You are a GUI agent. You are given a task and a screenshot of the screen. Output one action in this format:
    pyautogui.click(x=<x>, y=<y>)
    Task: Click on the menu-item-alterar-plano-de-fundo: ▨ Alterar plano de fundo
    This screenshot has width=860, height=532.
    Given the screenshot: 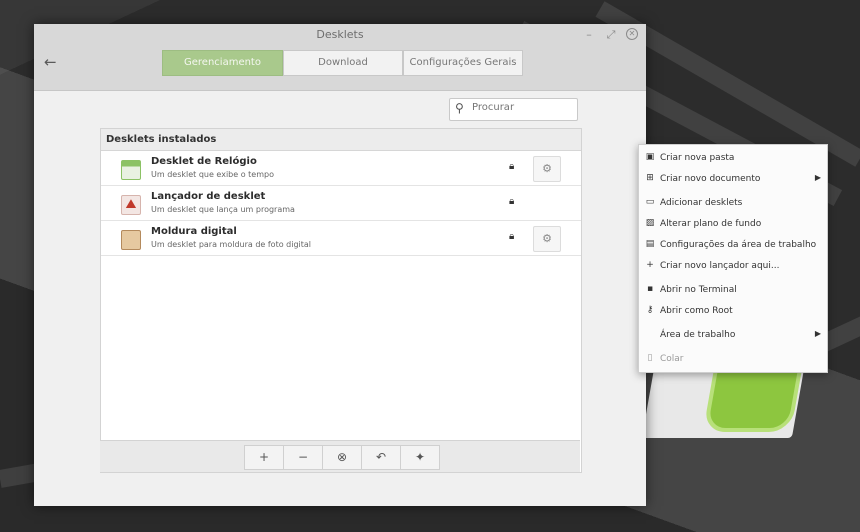 What is the action you would take?
    pyautogui.click(x=733, y=224)
    